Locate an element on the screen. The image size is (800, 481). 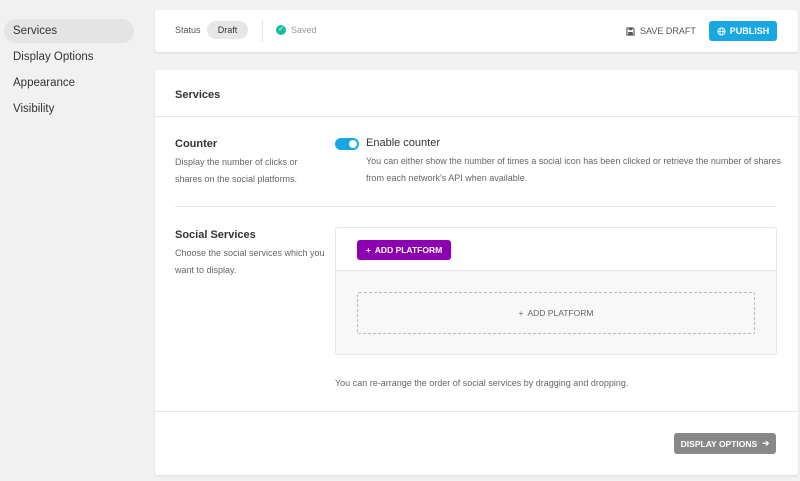
add-platform-button: + ADD PLATFORM is located at coordinates (404, 250).